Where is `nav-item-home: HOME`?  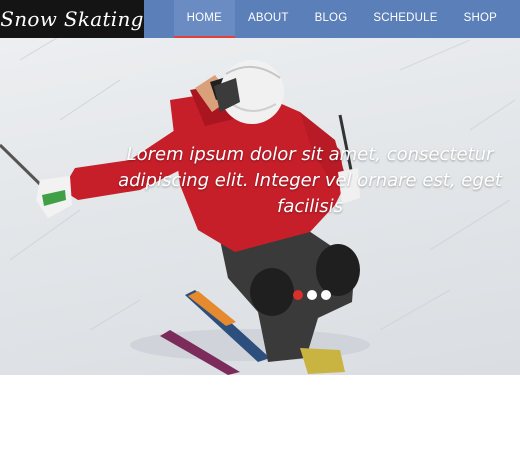
nav-item-home: HOME is located at coordinates (204, 19).